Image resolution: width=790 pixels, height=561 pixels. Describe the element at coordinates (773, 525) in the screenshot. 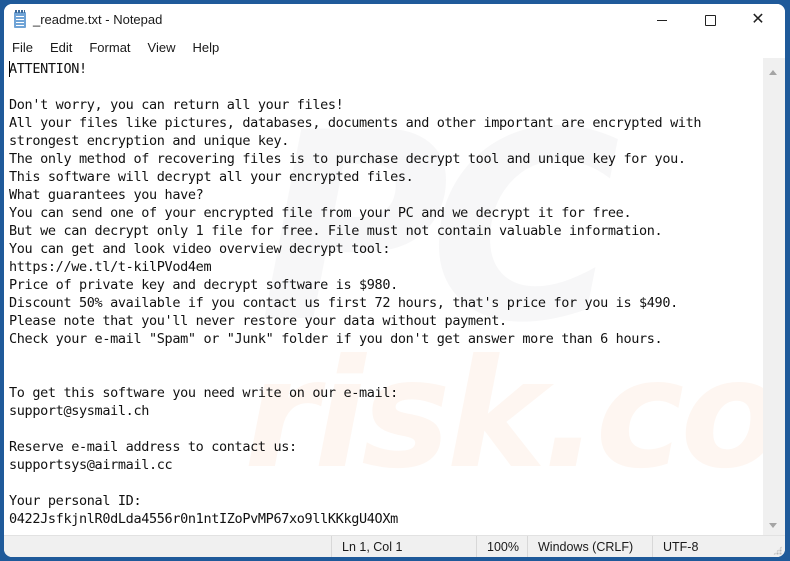

I see `scroll-down-arrow-icon` at that location.